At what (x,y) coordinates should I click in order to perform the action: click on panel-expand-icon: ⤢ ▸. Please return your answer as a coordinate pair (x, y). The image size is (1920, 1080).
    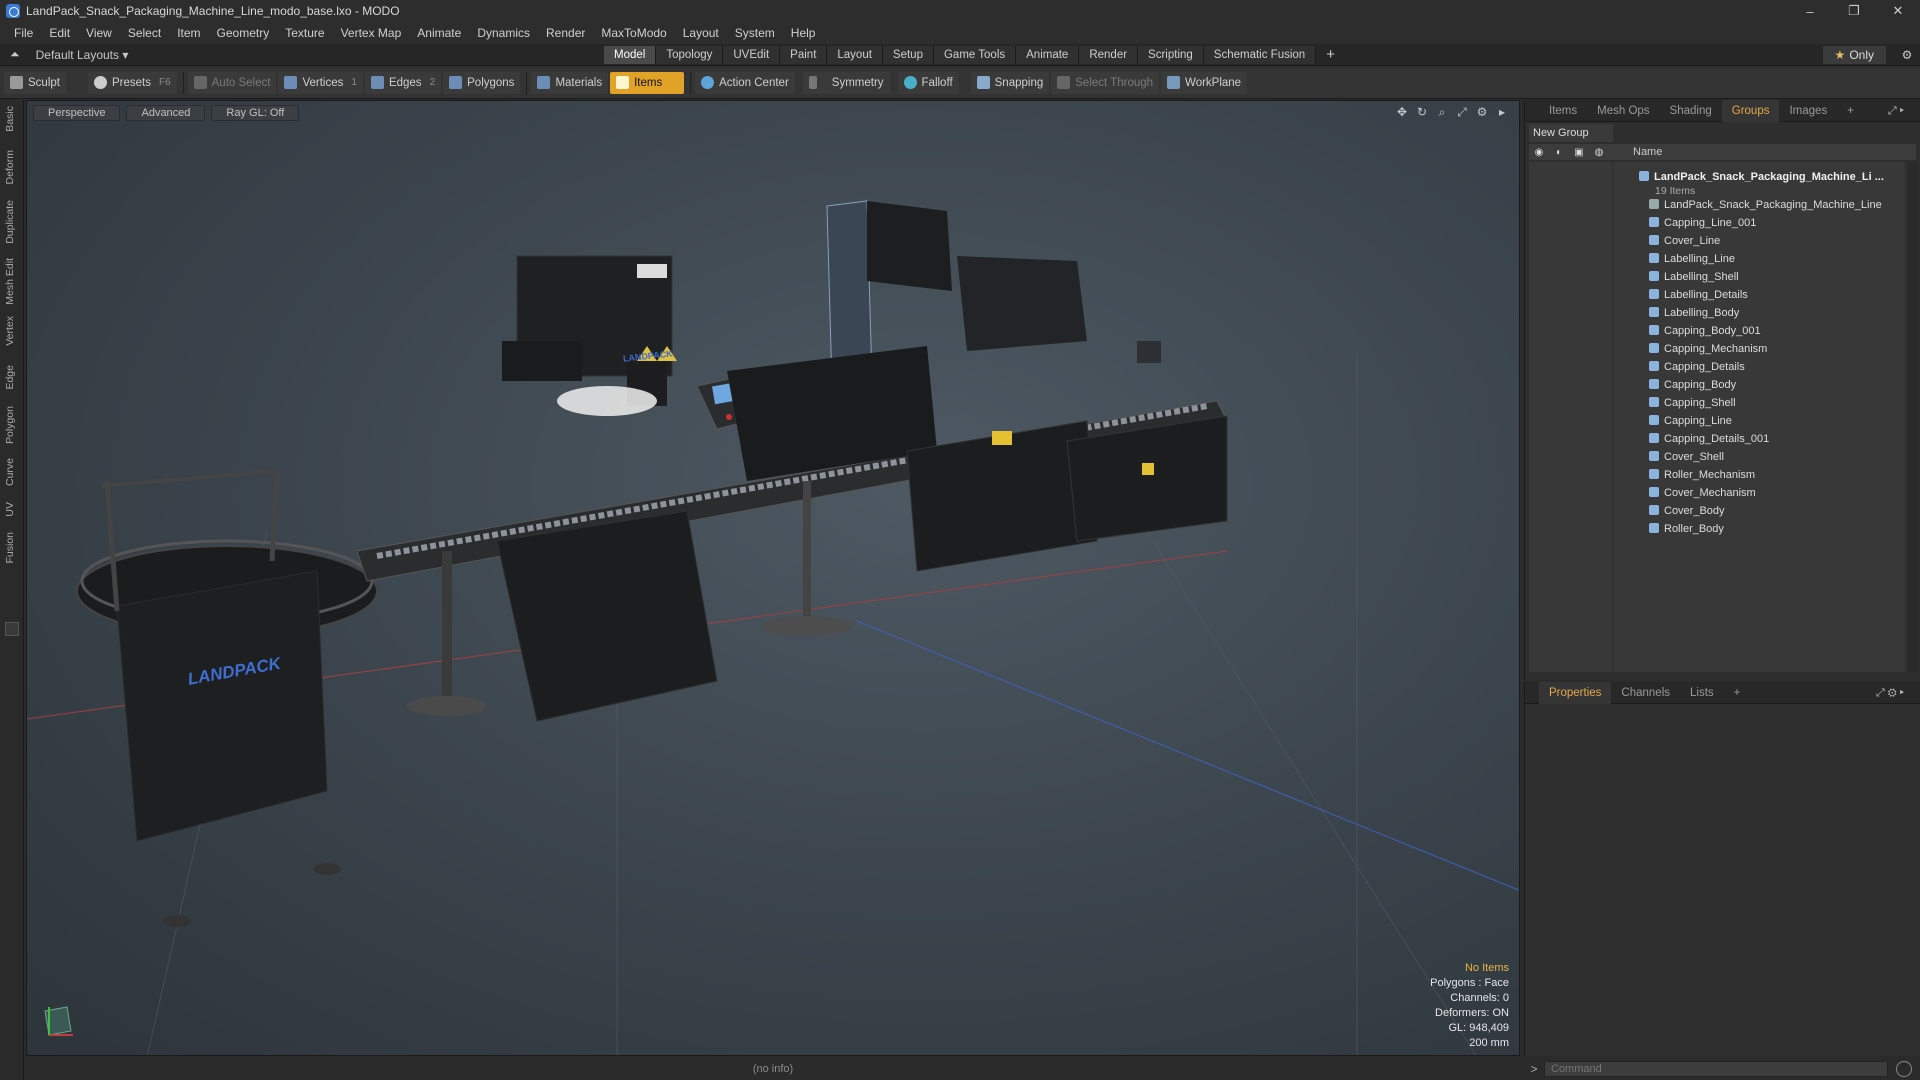
    Looking at the image, I should click on (1896, 111).